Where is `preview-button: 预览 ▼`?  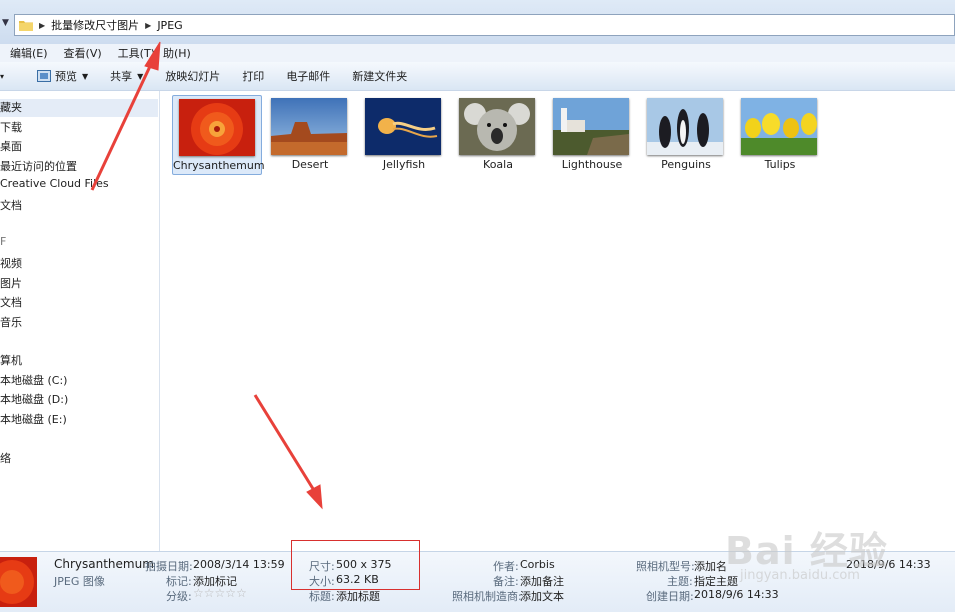 preview-button: 预览 ▼ is located at coordinates (62, 76).